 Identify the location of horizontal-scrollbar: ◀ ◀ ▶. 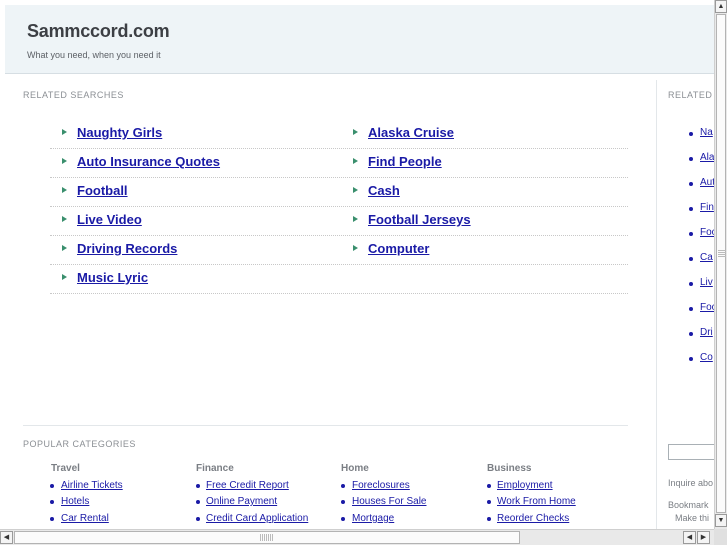
(357, 537).